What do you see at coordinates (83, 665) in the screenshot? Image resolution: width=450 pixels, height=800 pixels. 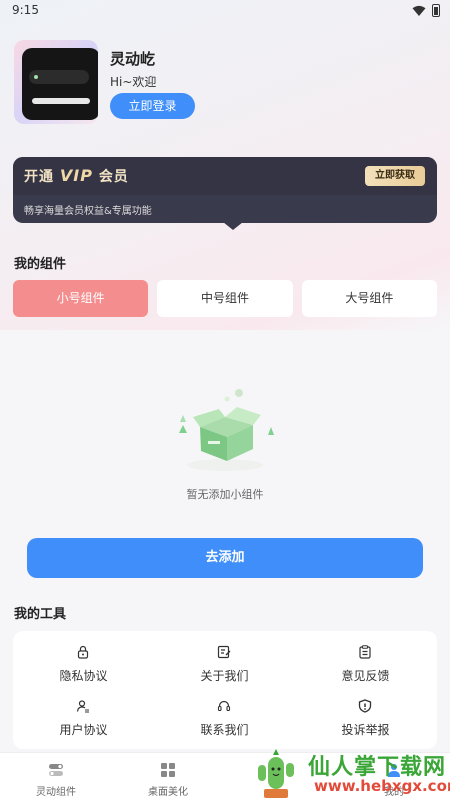 I see `tool-privacy-policy: 隐私协议` at bounding box center [83, 665].